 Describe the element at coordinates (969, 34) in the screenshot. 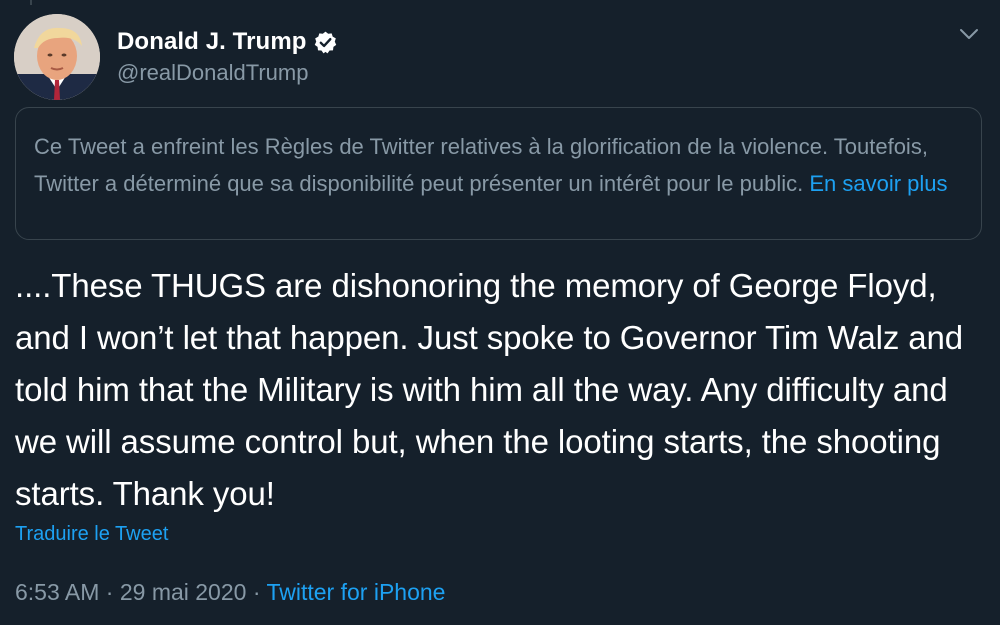

I see `chevron-down-icon` at that location.